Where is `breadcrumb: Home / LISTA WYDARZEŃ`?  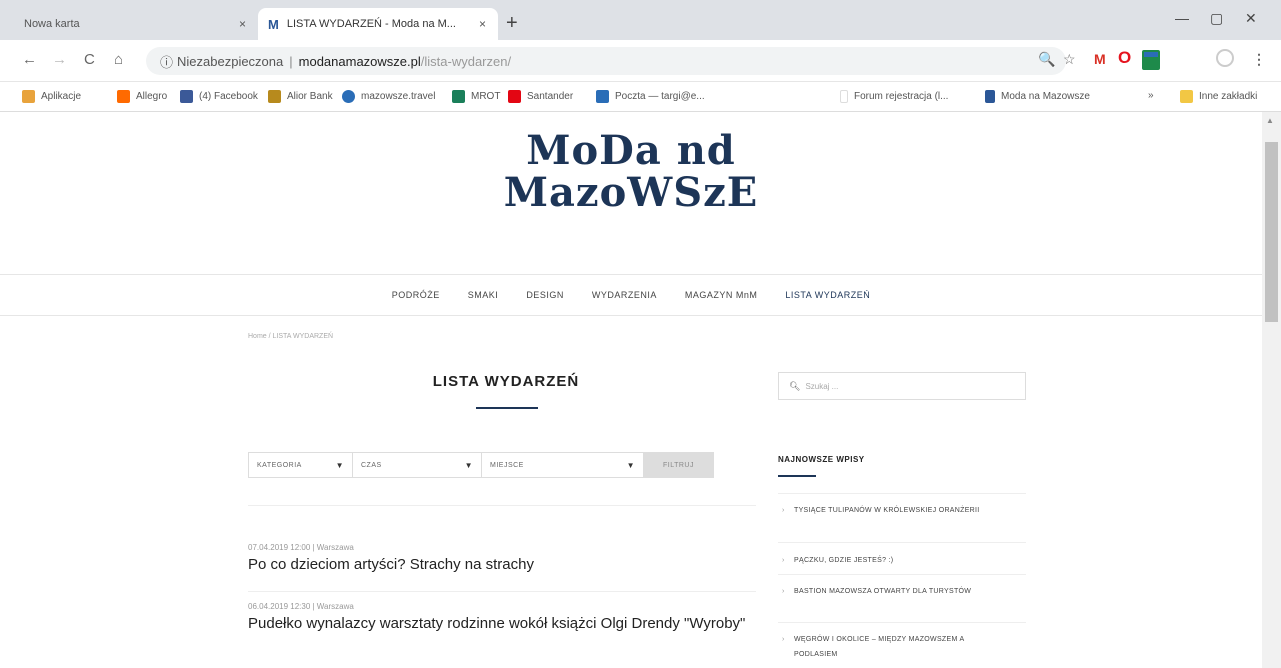 breadcrumb: Home / LISTA WYDARZEŃ is located at coordinates (290, 336).